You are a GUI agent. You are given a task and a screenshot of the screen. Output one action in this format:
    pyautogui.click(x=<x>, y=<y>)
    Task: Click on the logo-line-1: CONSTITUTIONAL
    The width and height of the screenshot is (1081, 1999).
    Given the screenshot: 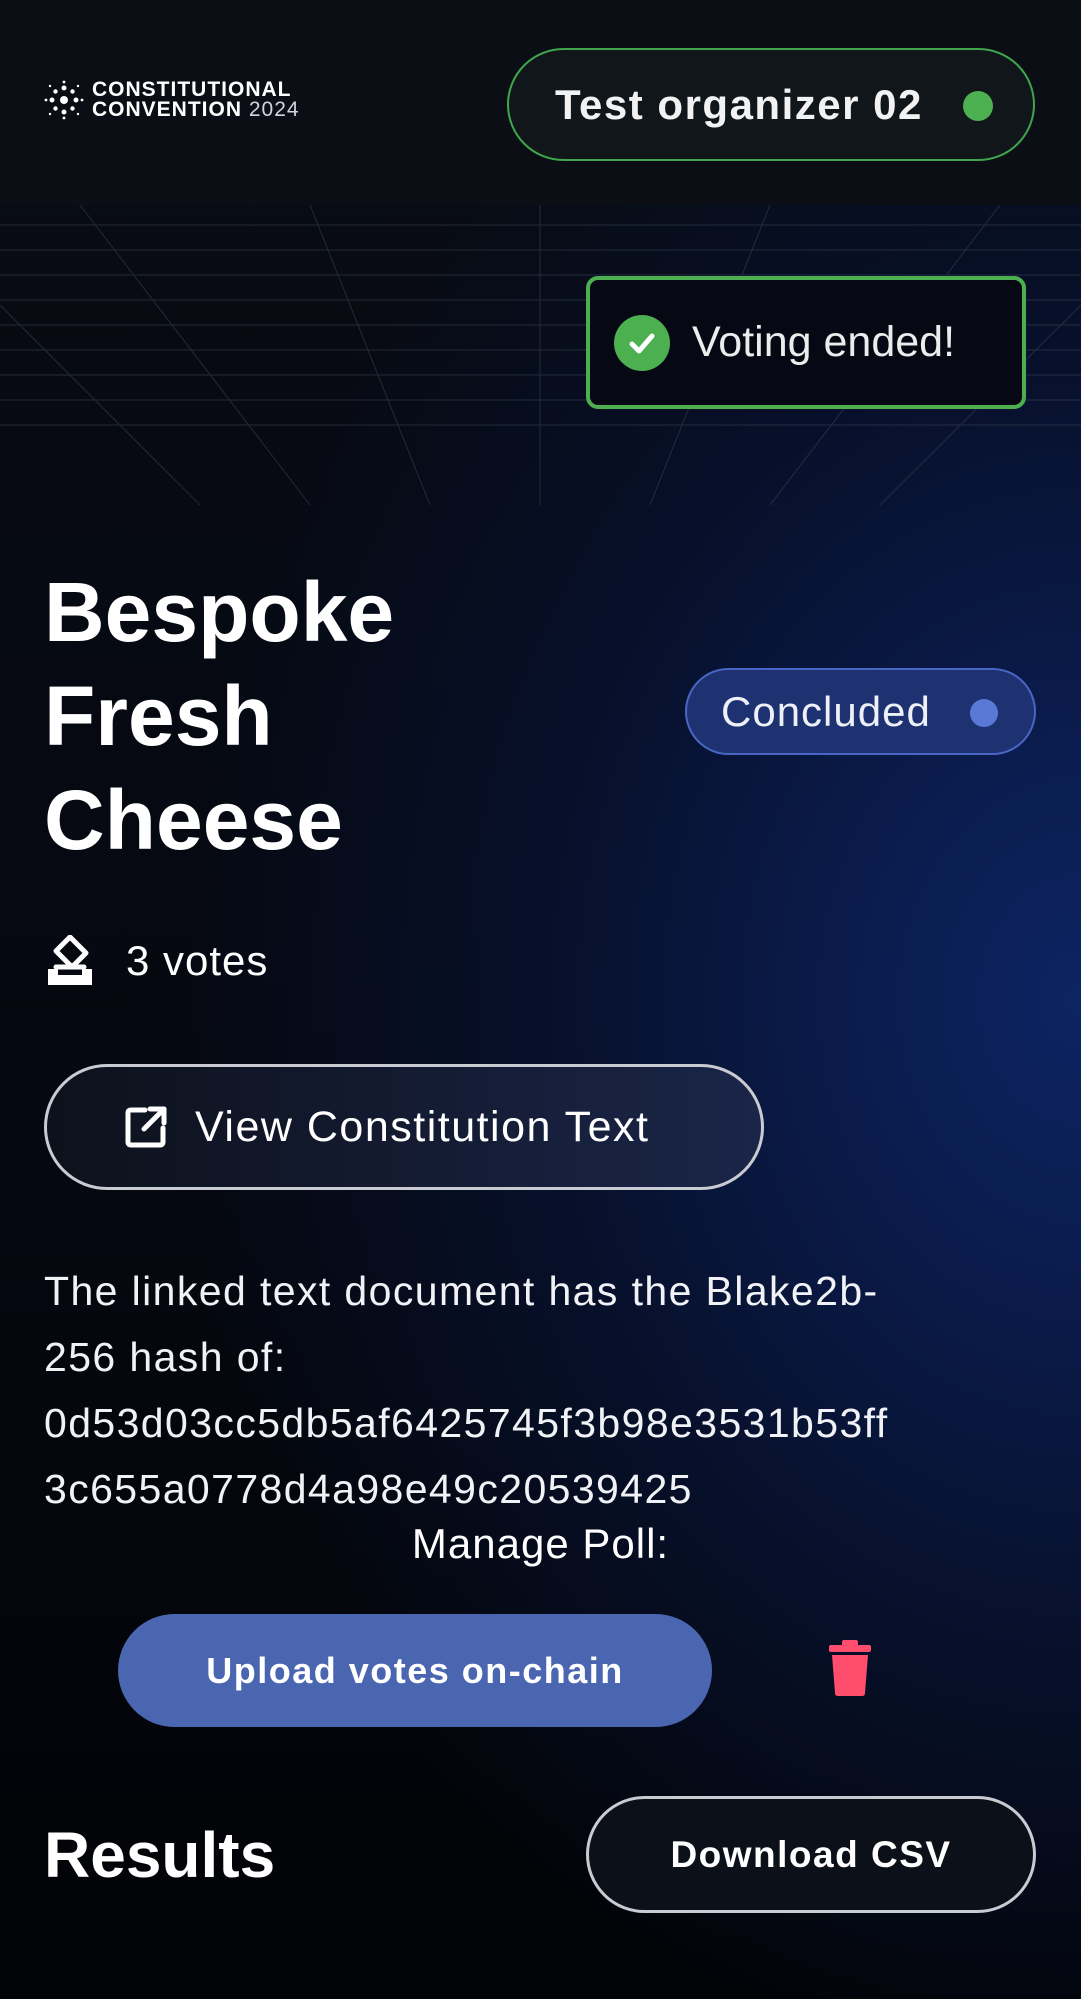 What is the action you would take?
    pyautogui.click(x=192, y=89)
    